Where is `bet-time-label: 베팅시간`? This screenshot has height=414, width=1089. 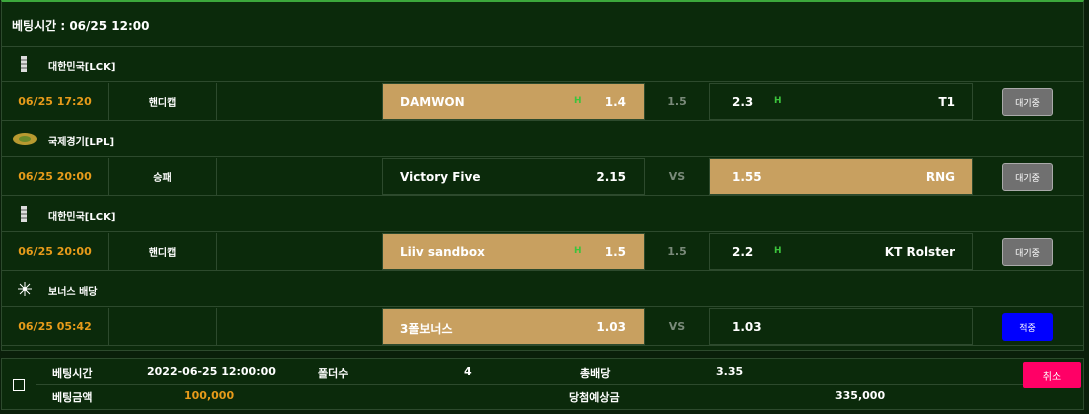 bet-time-label: 베팅시간 is located at coordinates (72, 373).